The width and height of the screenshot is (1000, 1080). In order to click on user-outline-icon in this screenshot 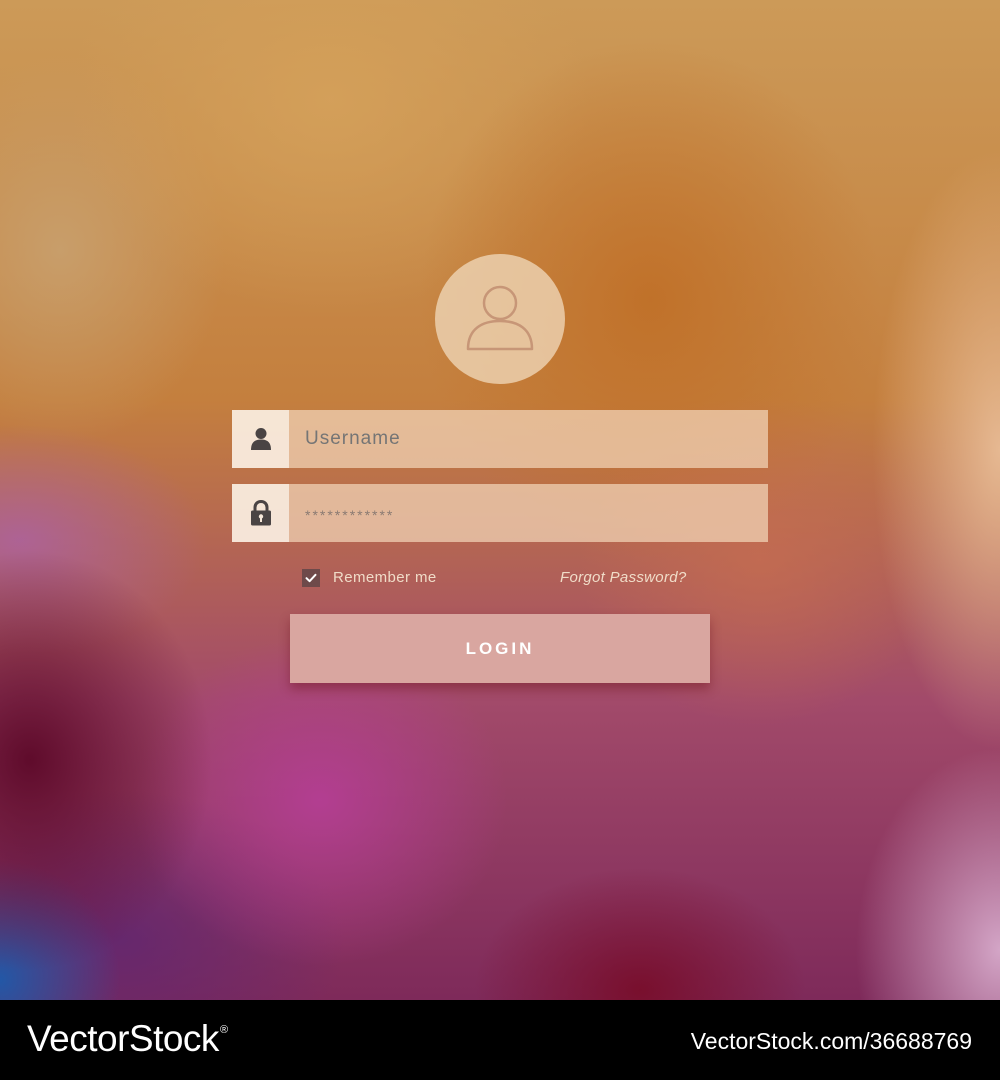, I will do `click(500, 318)`.